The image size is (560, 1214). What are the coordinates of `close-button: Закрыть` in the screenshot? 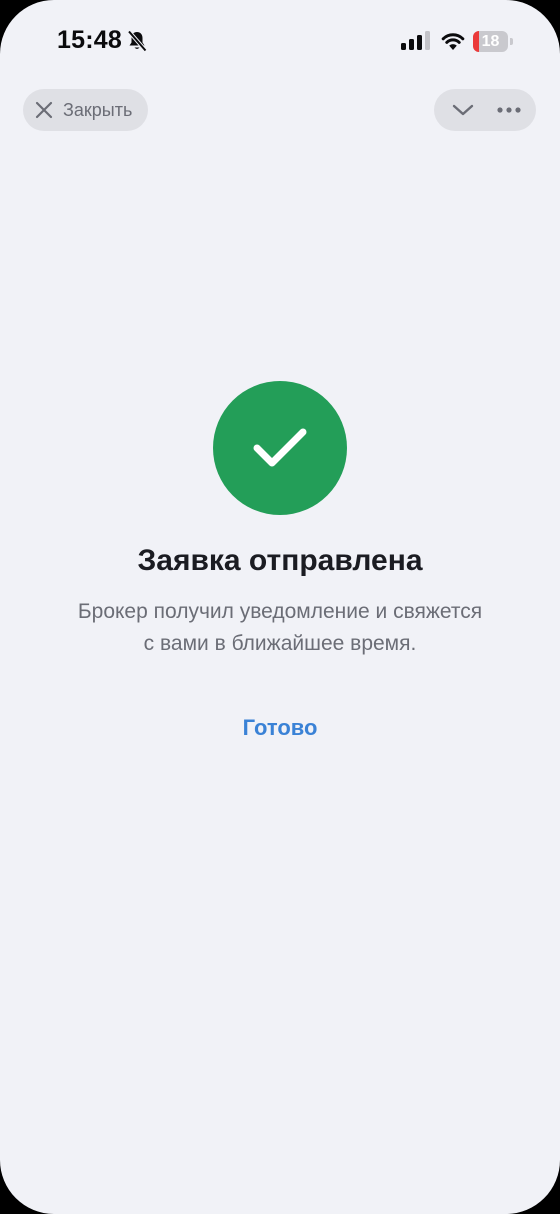 It's located at (86, 110).